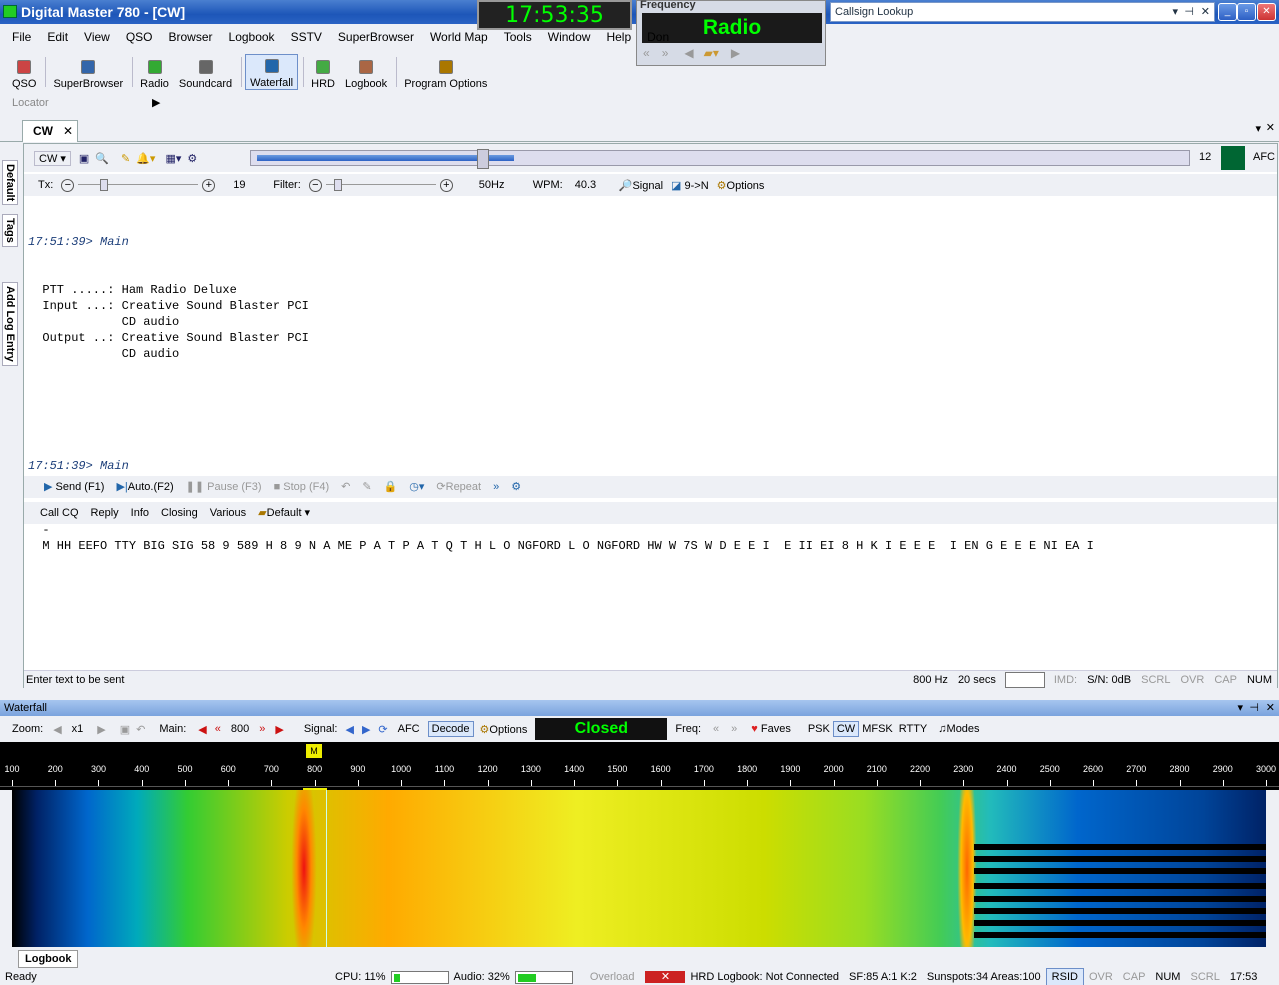 The width and height of the screenshot is (1279, 985). What do you see at coordinates (569, 37) in the screenshot?
I see `menu-window: Window` at bounding box center [569, 37].